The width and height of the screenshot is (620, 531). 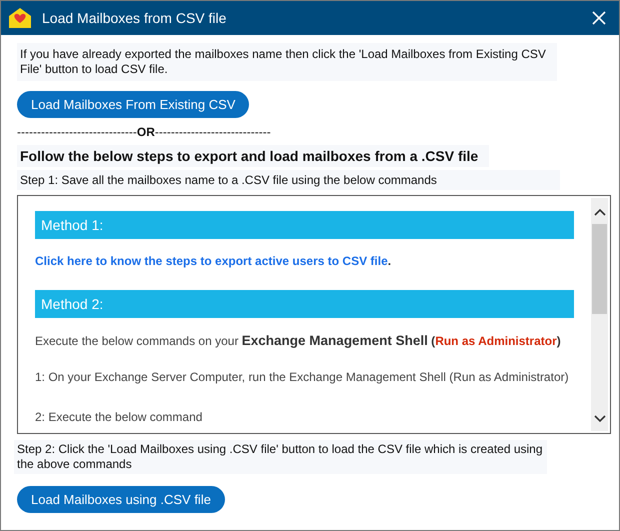 What do you see at coordinates (144, 132) in the screenshot?
I see `or-separator: ------------------------------OR-----------------------------` at bounding box center [144, 132].